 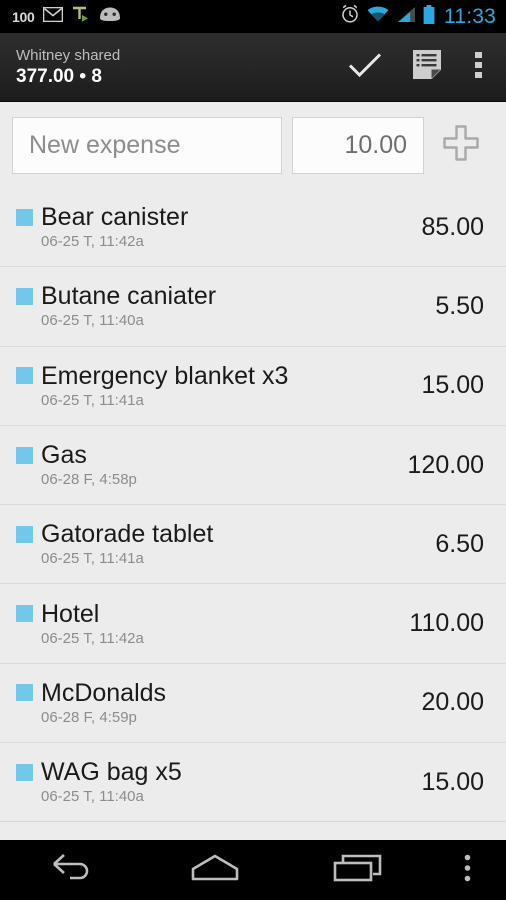 I want to click on expense-title-line: Hotel, so click(x=207, y=614).